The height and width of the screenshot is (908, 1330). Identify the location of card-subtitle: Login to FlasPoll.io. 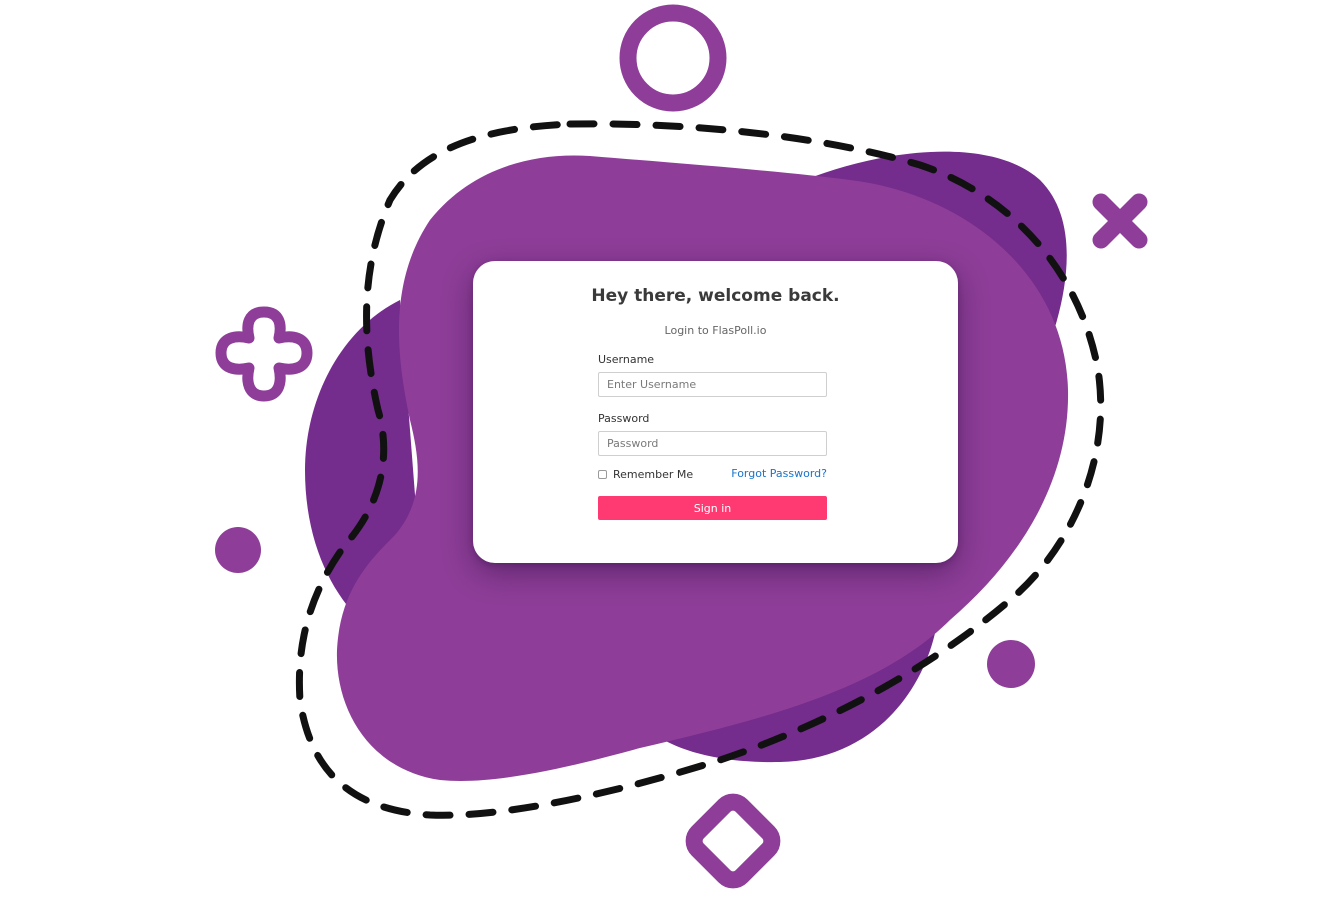
(715, 330).